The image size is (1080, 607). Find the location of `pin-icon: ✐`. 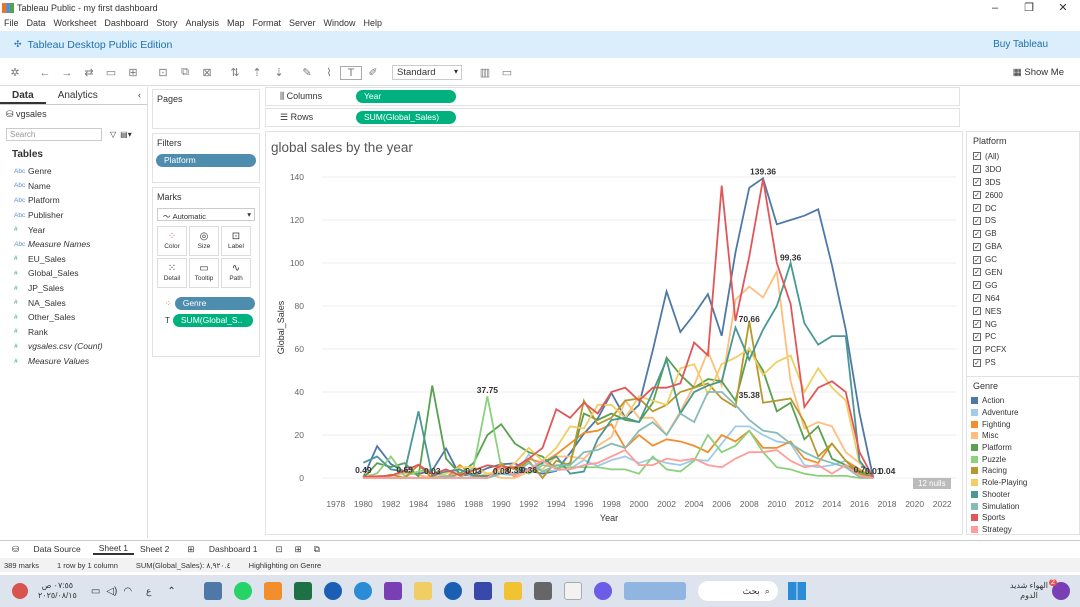

pin-icon: ✐ is located at coordinates (373, 72).